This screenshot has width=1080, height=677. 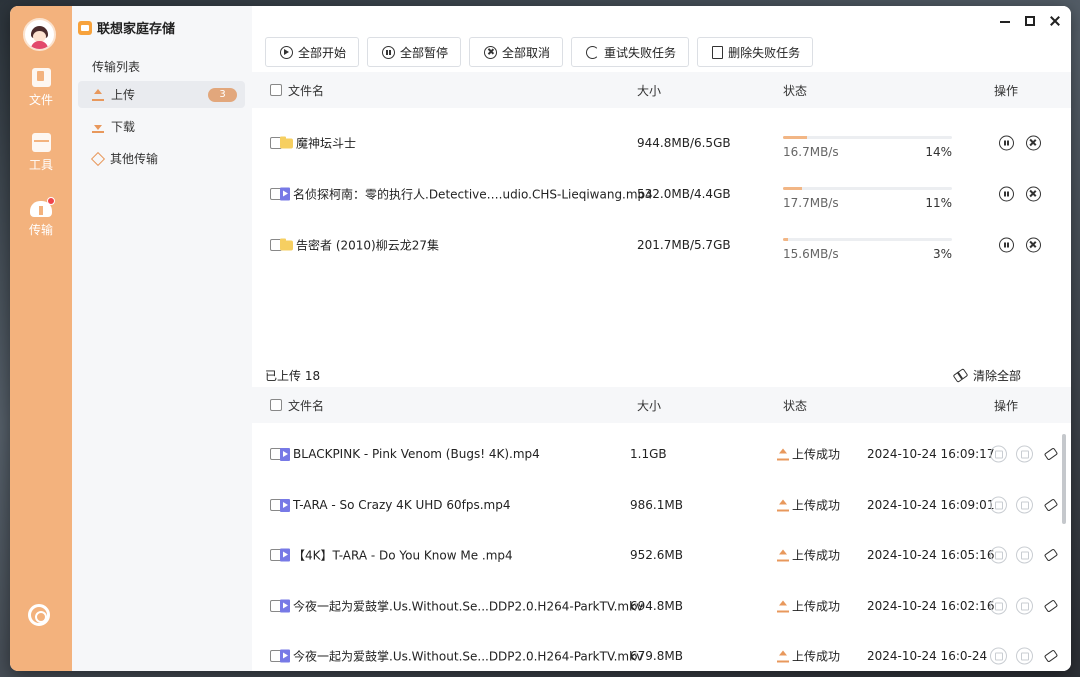 I want to click on progress: 17.7MB/s 11%, so click(x=867, y=198).